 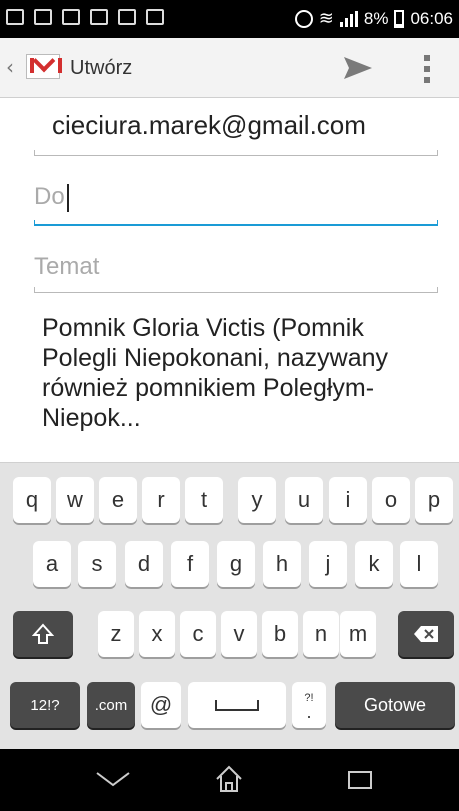 What do you see at coordinates (75, 500) in the screenshot?
I see `key-w: w` at bounding box center [75, 500].